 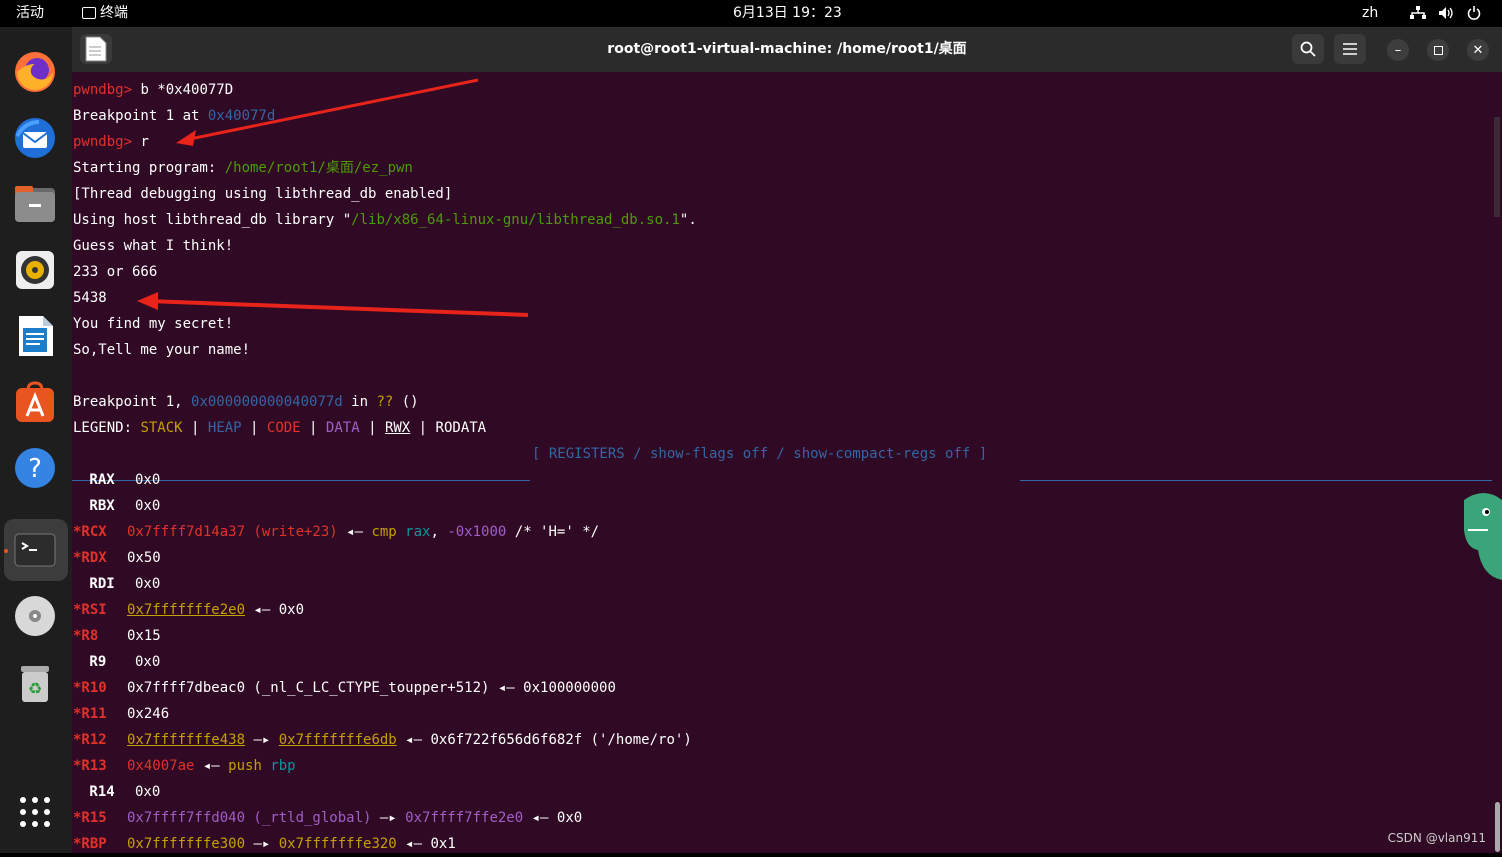 I want to click on opcode: cmp, so click(x=384, y=532).